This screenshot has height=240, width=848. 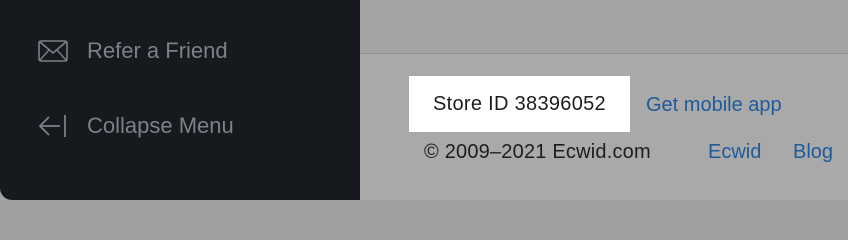 I want to click on blog-link: Blog, so click(x=813, y=152).